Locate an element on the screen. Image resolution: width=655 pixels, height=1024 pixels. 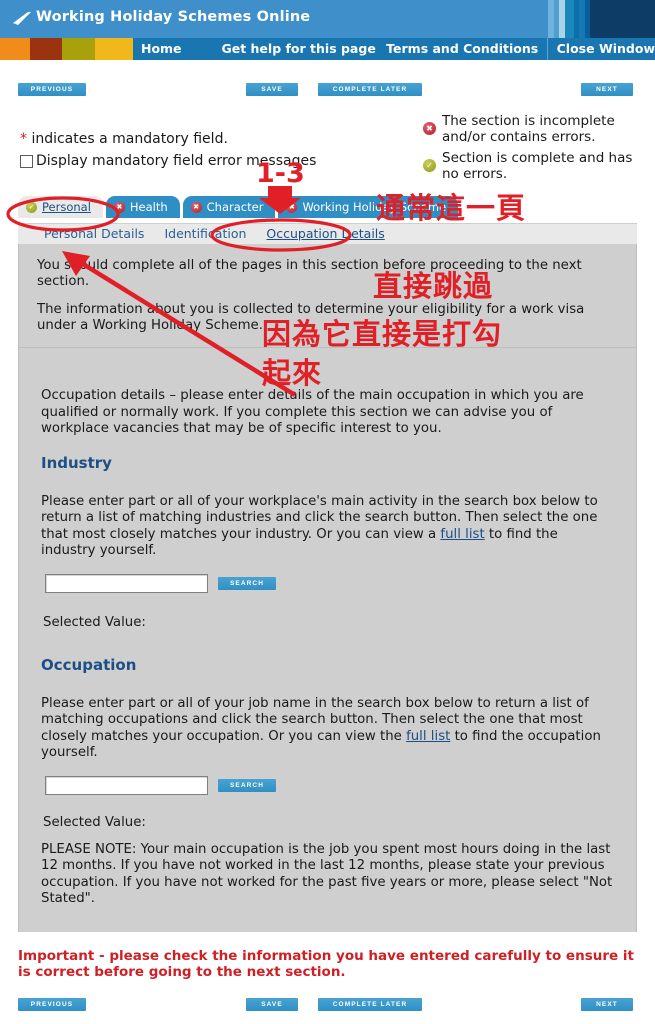
complete-later-button-bottom: Complete Later is located at coordinates (370, 1004).